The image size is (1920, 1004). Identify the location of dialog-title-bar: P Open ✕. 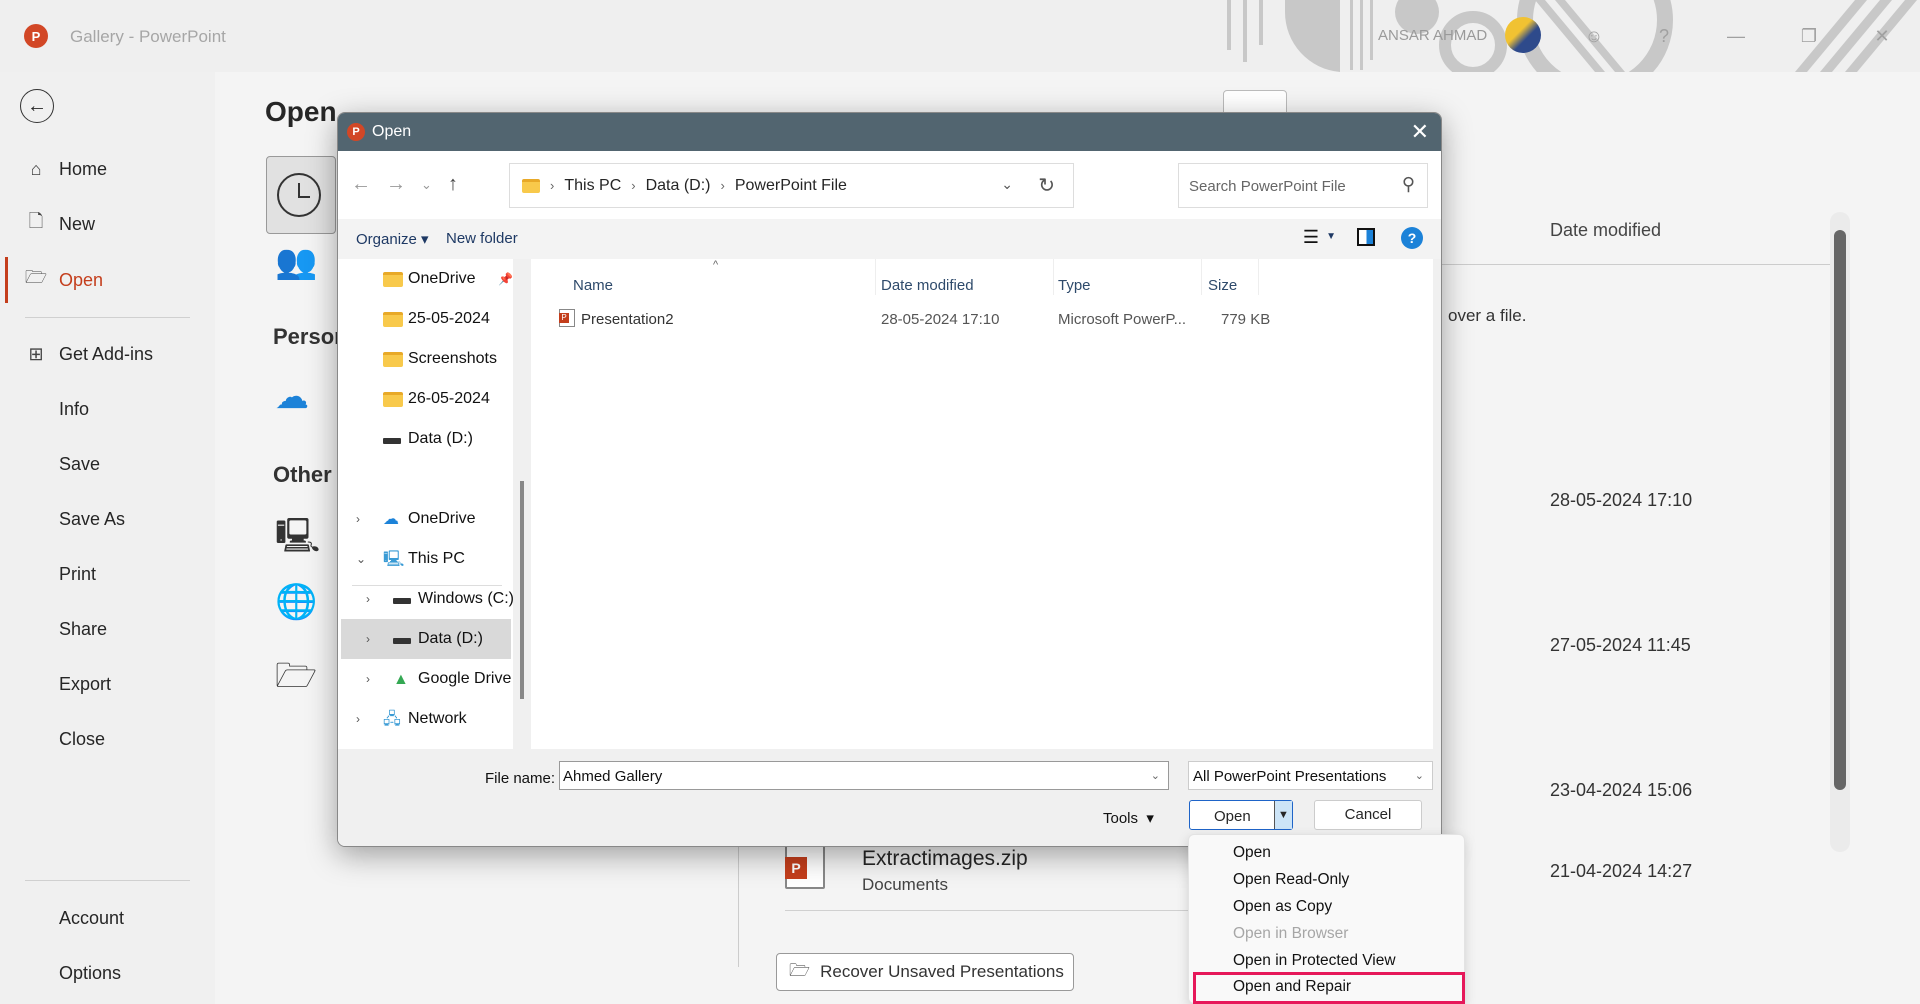
(889, 132).